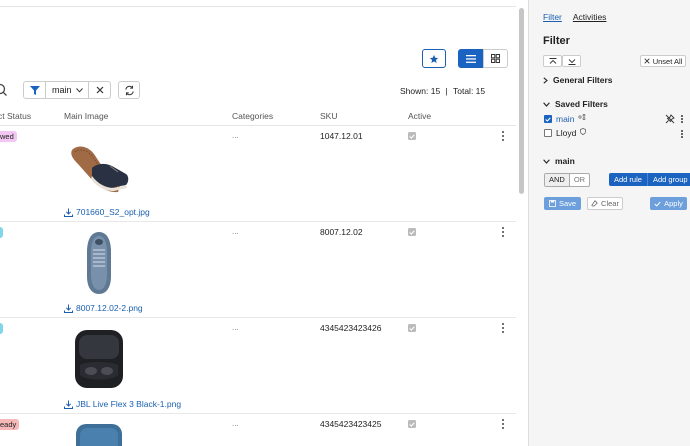 The height and width of the screenshot is (446, 690). Describe the element at coordinates (582, 116) in the screenshot. I see `share-icon` at that location.